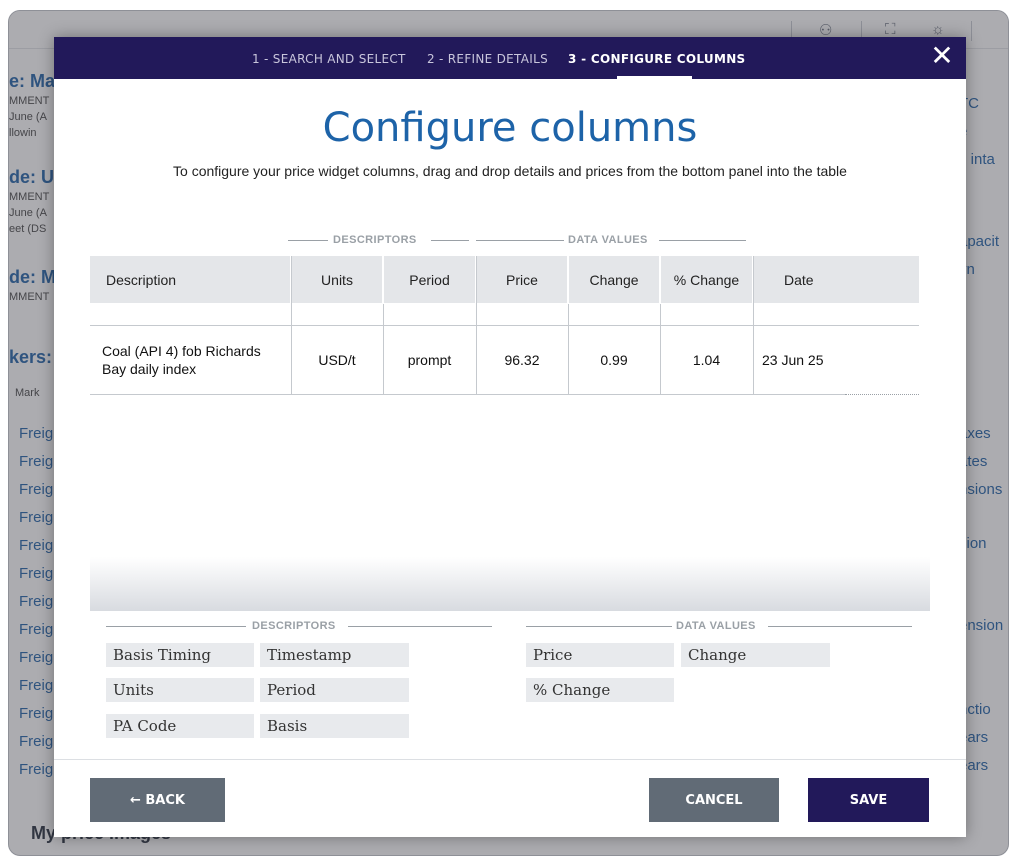  What do you see at coordinates (334, 690) in the screenshot?
I see `chip-period: Period` at bounding box center [334, 690].